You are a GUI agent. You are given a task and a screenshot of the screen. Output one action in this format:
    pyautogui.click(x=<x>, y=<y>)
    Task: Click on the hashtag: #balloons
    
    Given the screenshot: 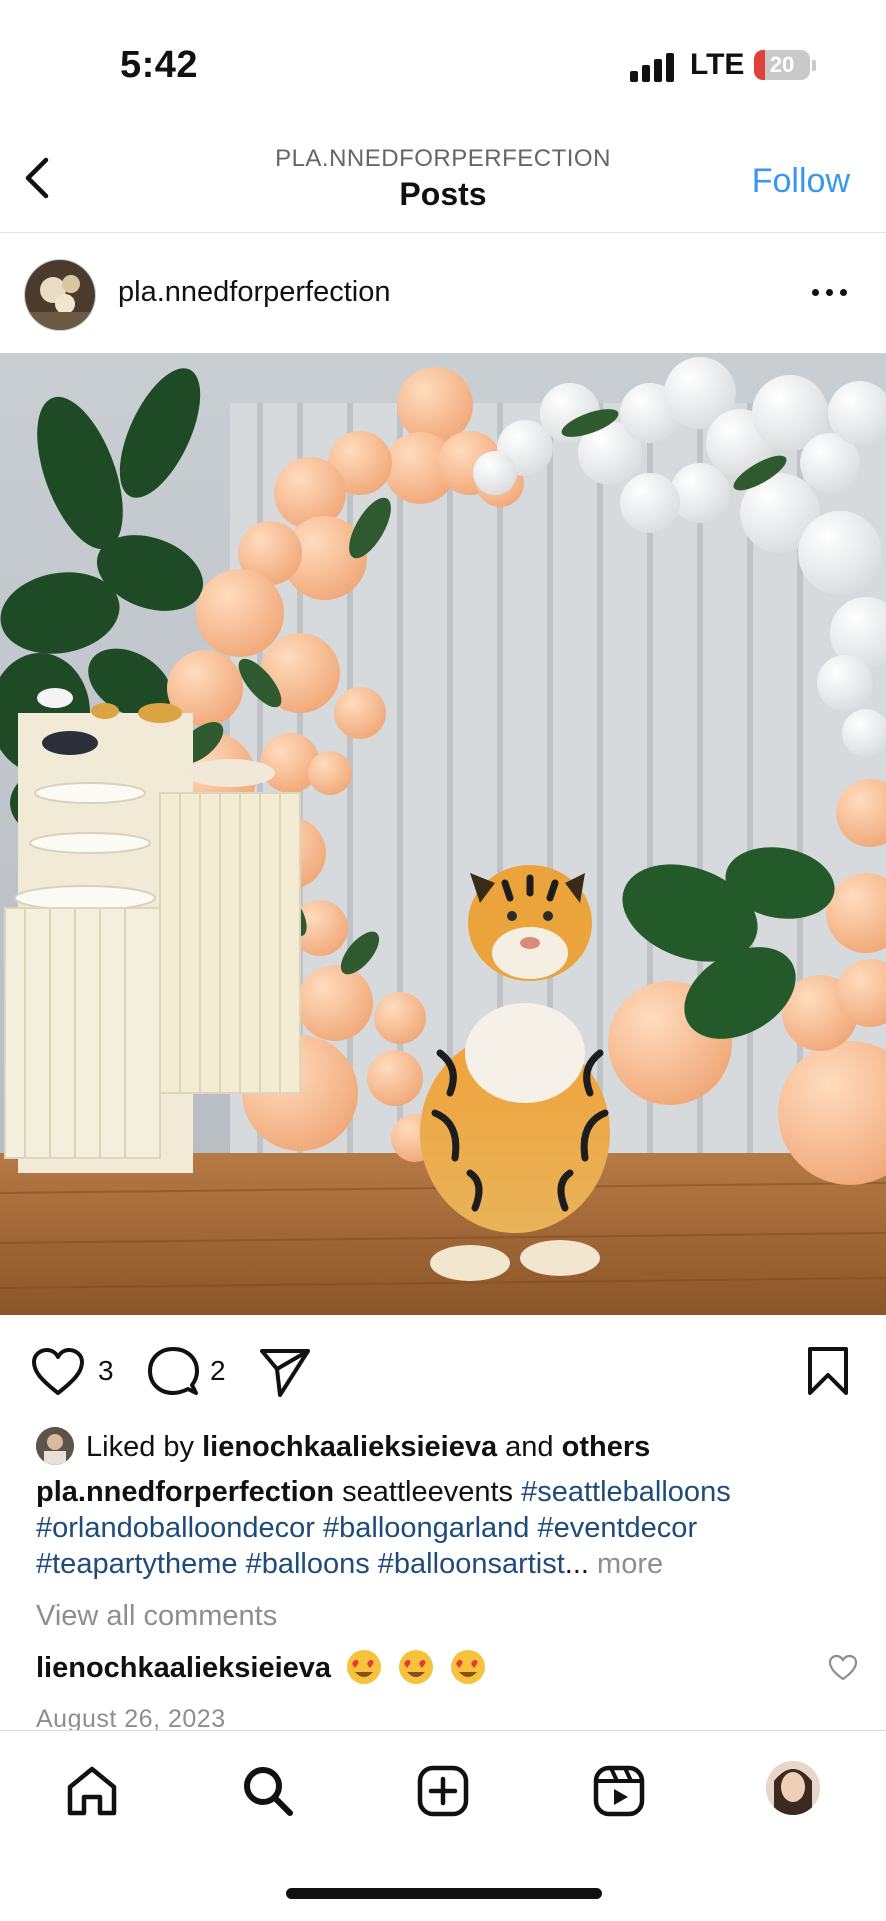 What is the action you would take?
    pyautogui.click(x=308, y=1564)
    